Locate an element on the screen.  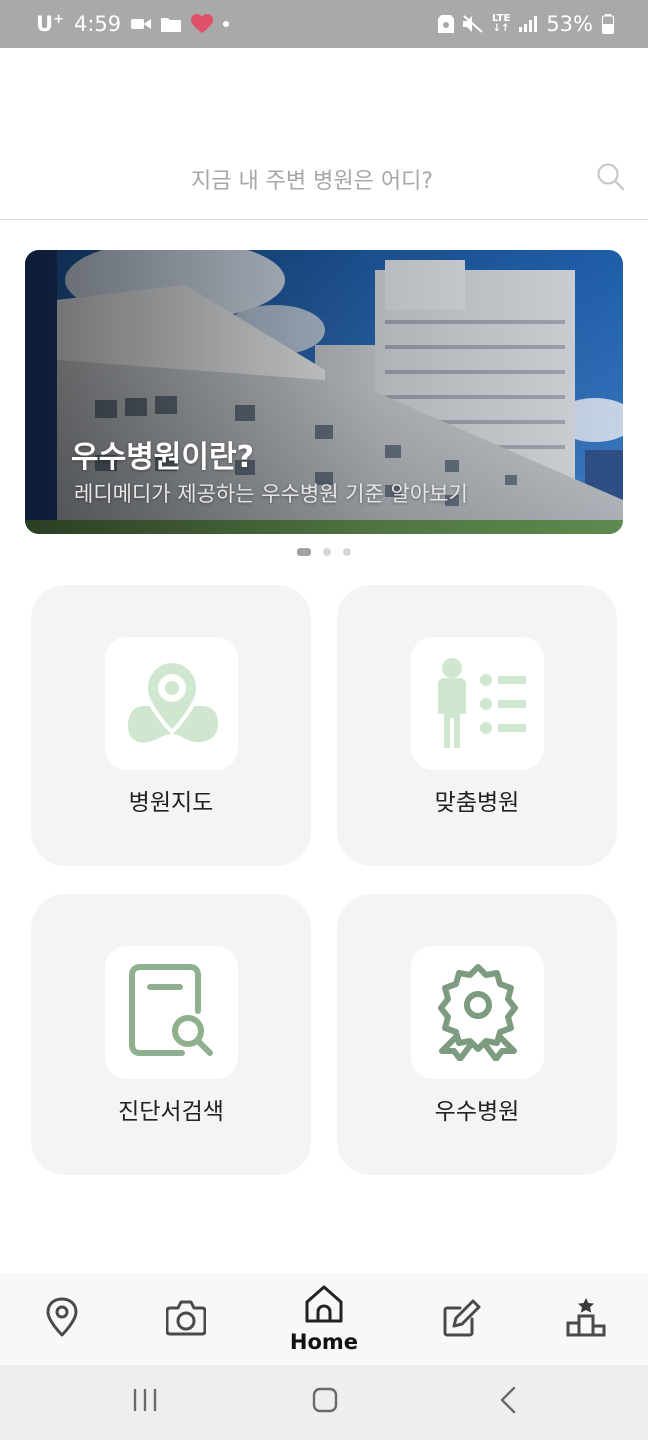
nav-home: Home is located at coordinates (324, 1319).